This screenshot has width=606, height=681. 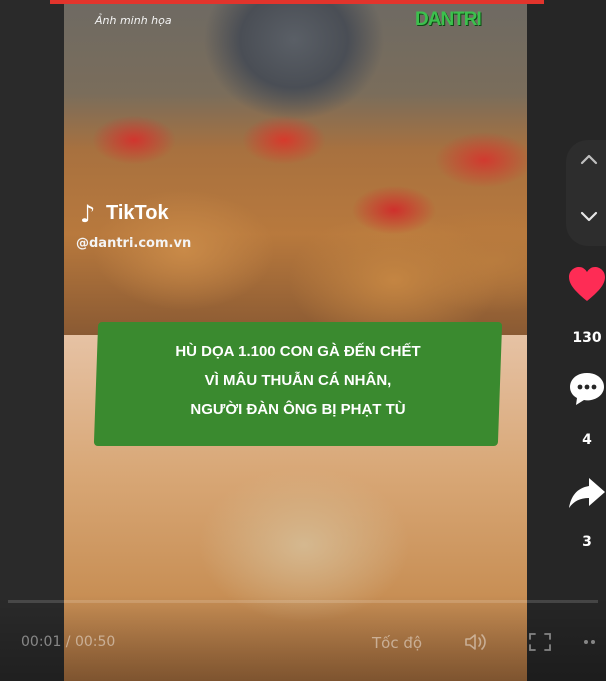 What do you see at coordinates (586, 493) in the screenshot?
I see `share-icon` at bounding box center [586, 493].